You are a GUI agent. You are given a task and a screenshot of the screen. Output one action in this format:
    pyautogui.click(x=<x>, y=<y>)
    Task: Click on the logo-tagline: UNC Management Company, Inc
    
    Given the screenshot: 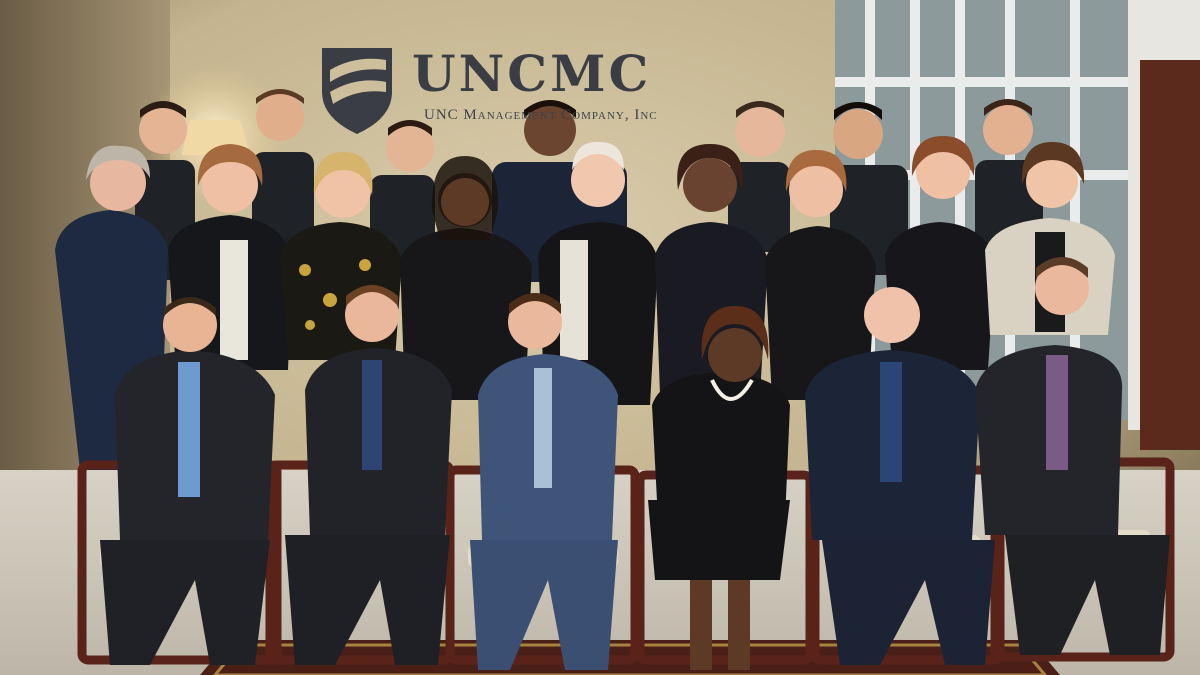 What is the action you would take?
    pyautogui.click(x=541, y=115)
    